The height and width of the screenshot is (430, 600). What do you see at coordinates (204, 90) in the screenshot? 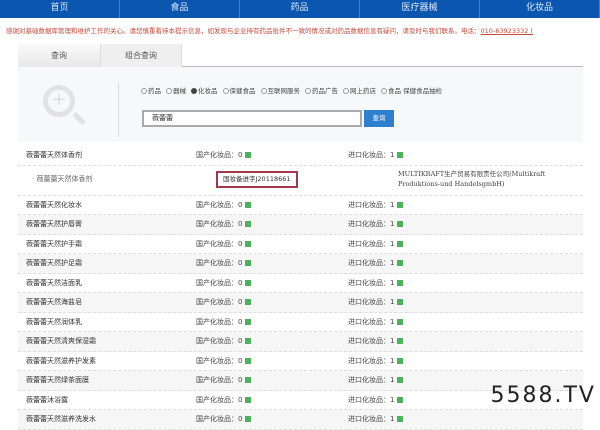
I see `radio-option: 化妆品` at bounding box center [204, 90].